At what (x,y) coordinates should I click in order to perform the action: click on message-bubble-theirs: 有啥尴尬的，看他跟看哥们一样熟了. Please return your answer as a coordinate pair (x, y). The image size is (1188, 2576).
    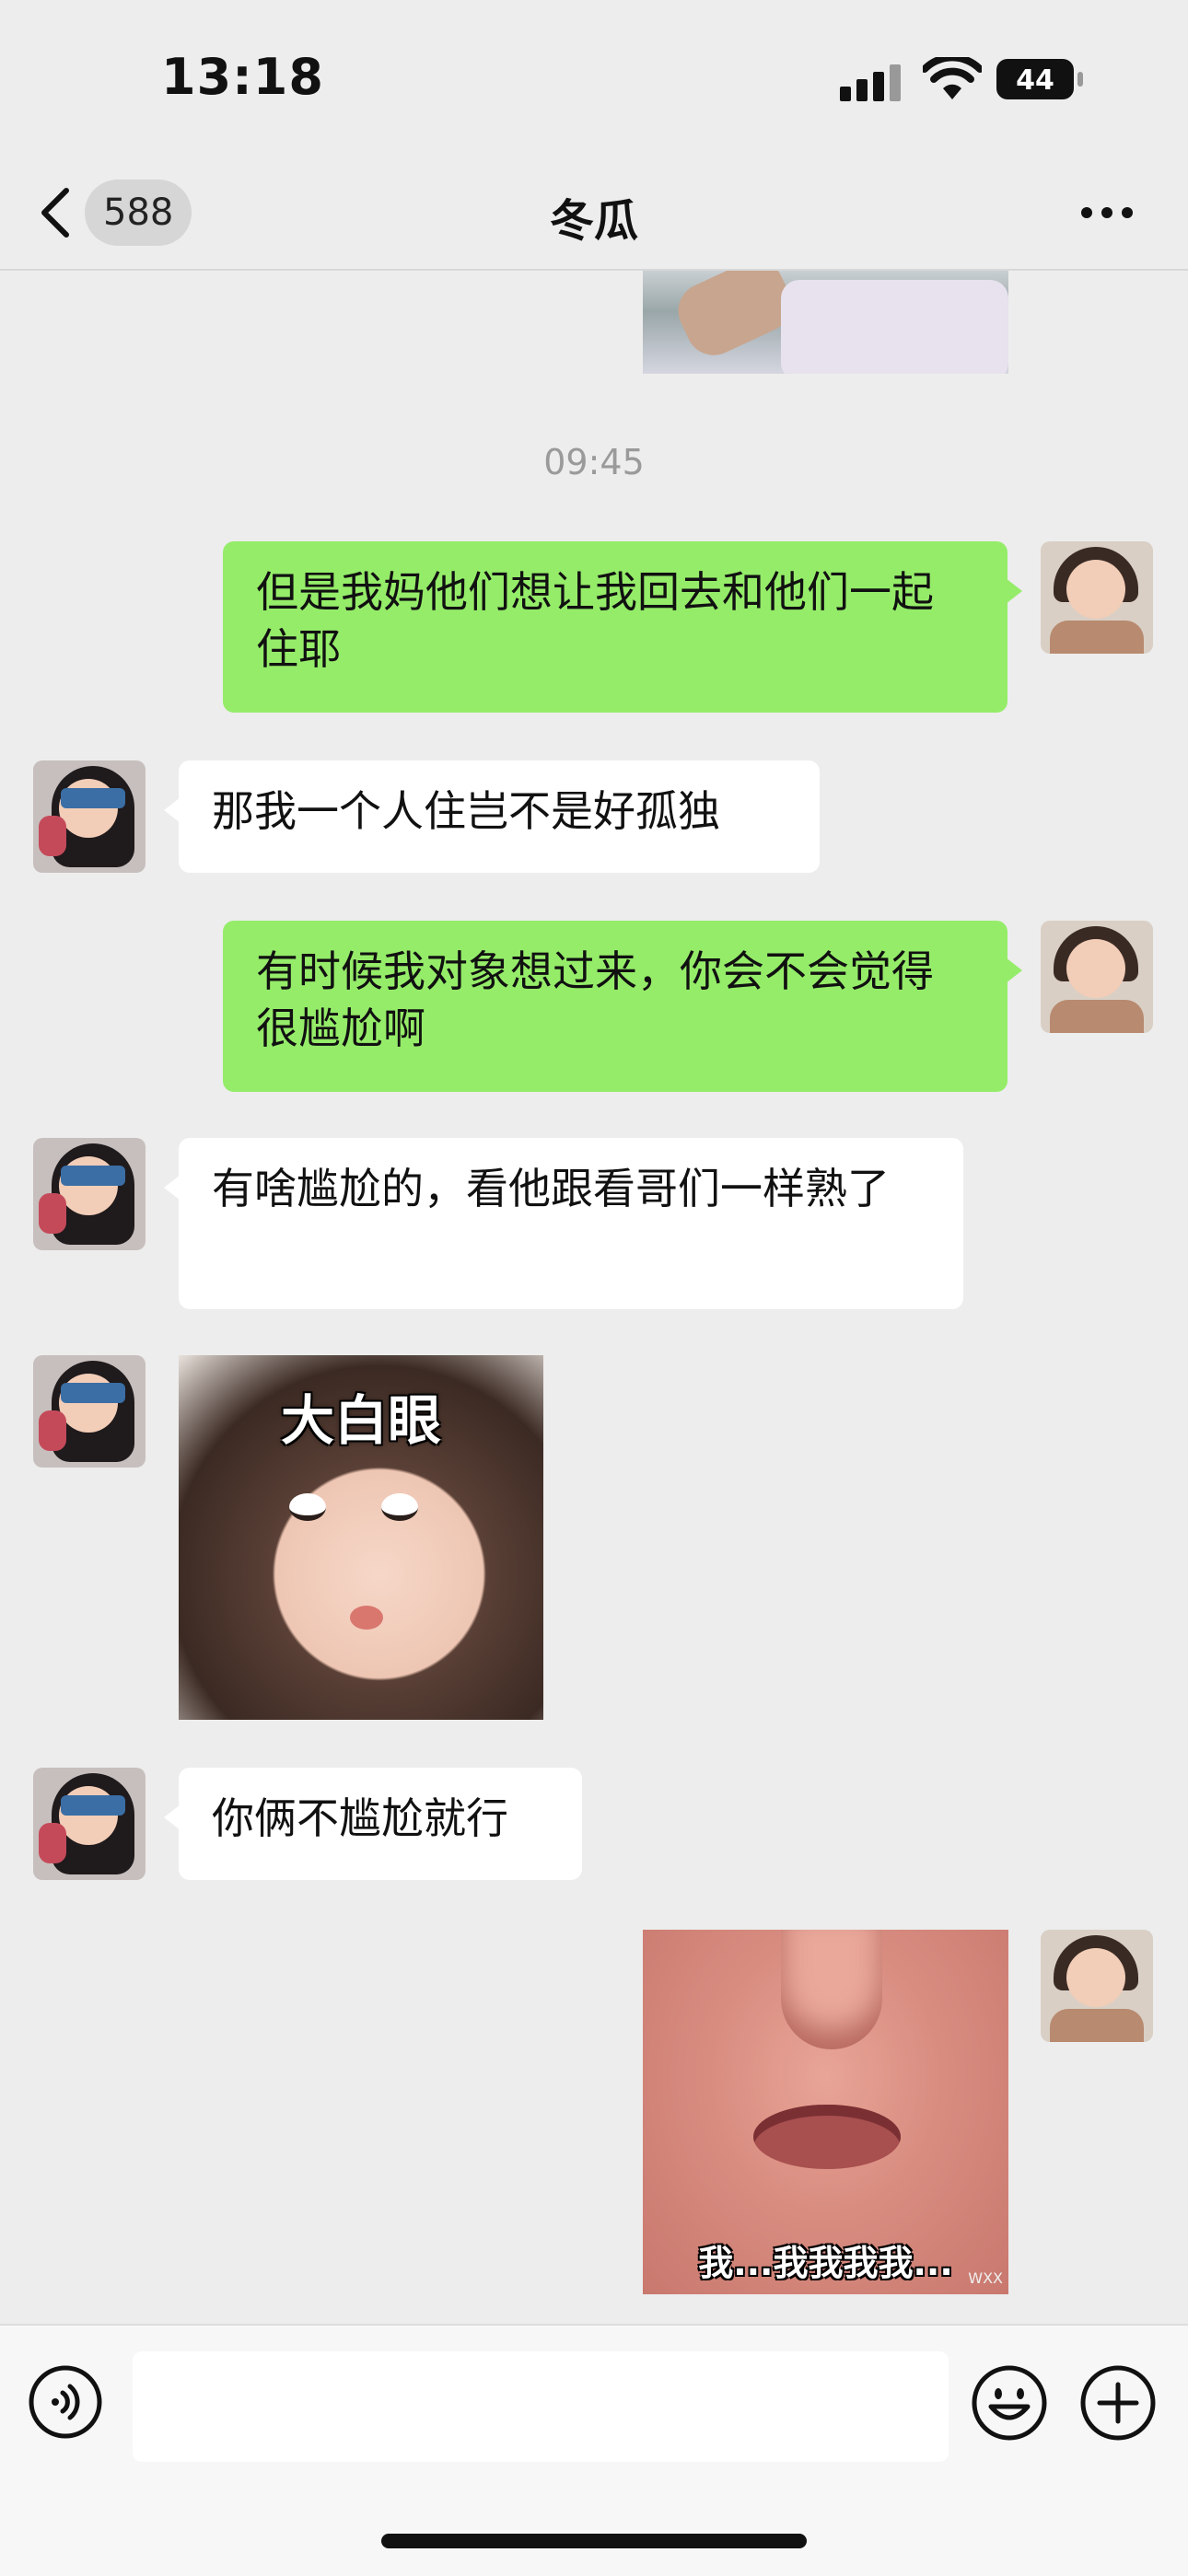
    Looking at the image, I should click on (563, 1223).